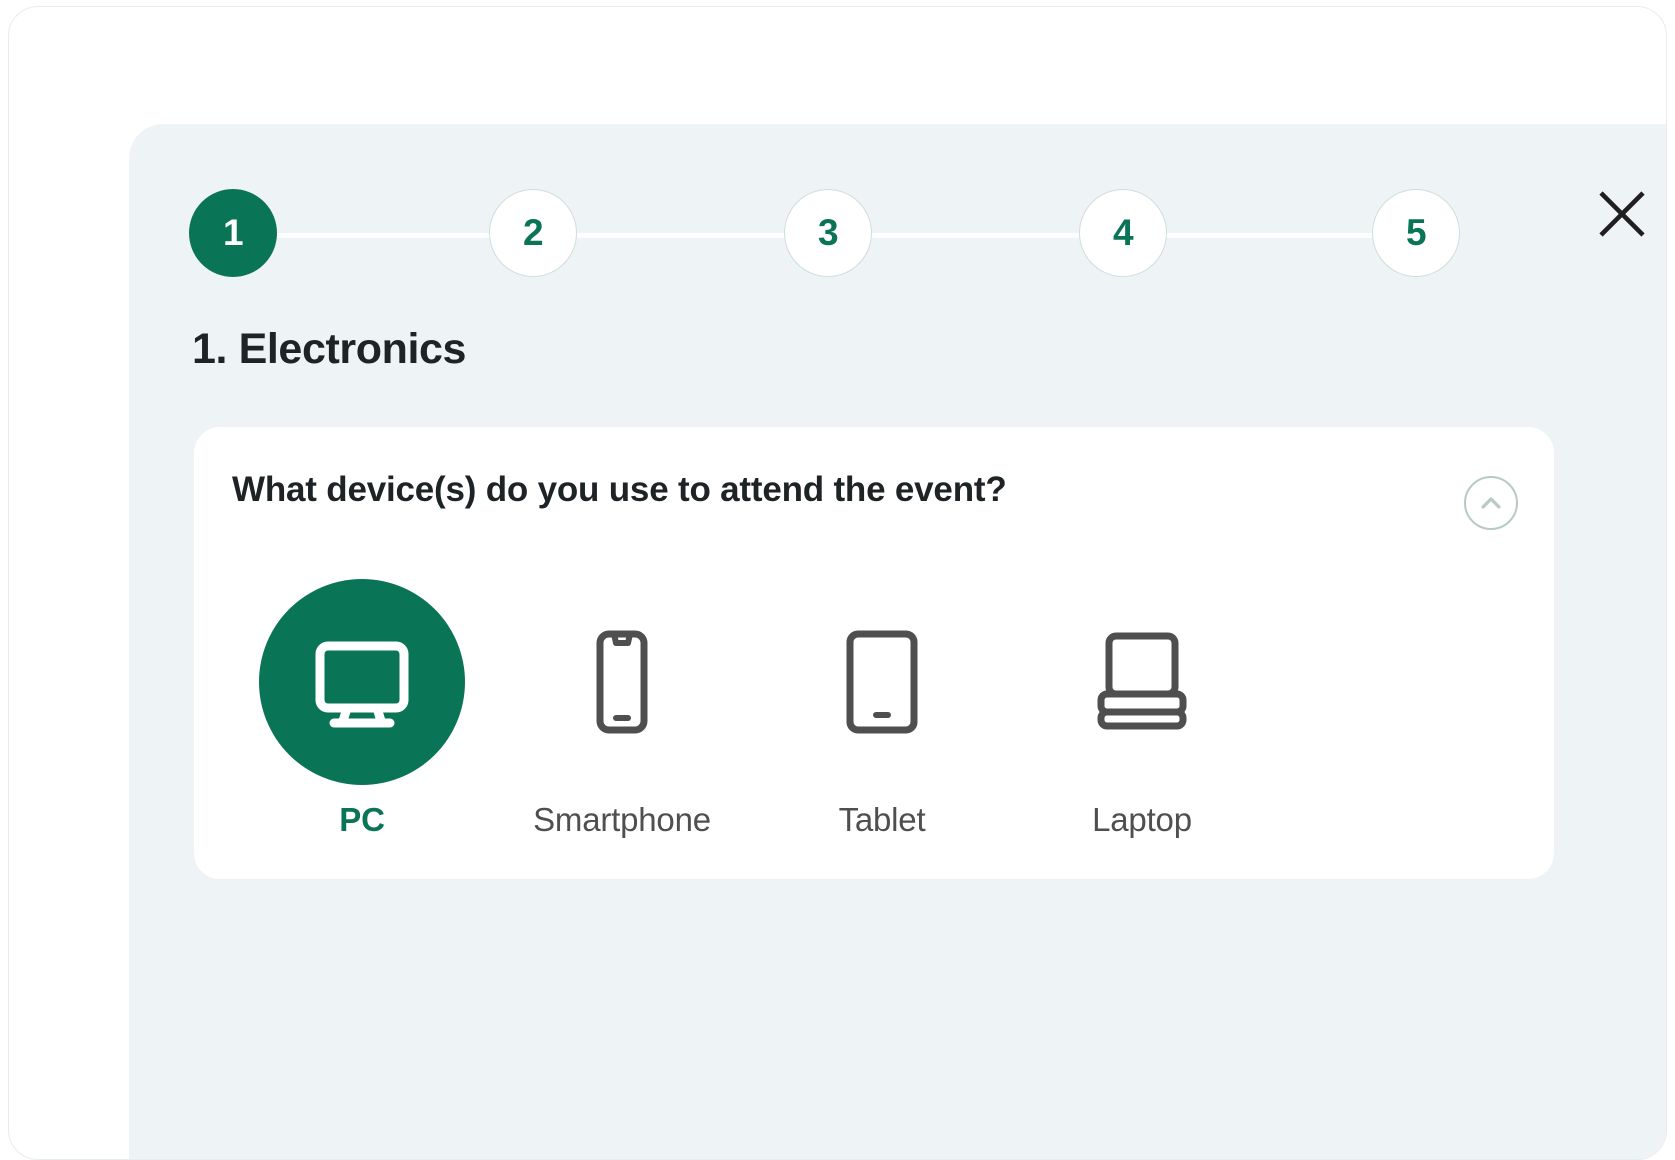 The height and width of the screenshot is (1160, 1675). Describe the element at coordinates (329, 349) in the screenshot. I see `section-title: 1. Electronics` at that location.